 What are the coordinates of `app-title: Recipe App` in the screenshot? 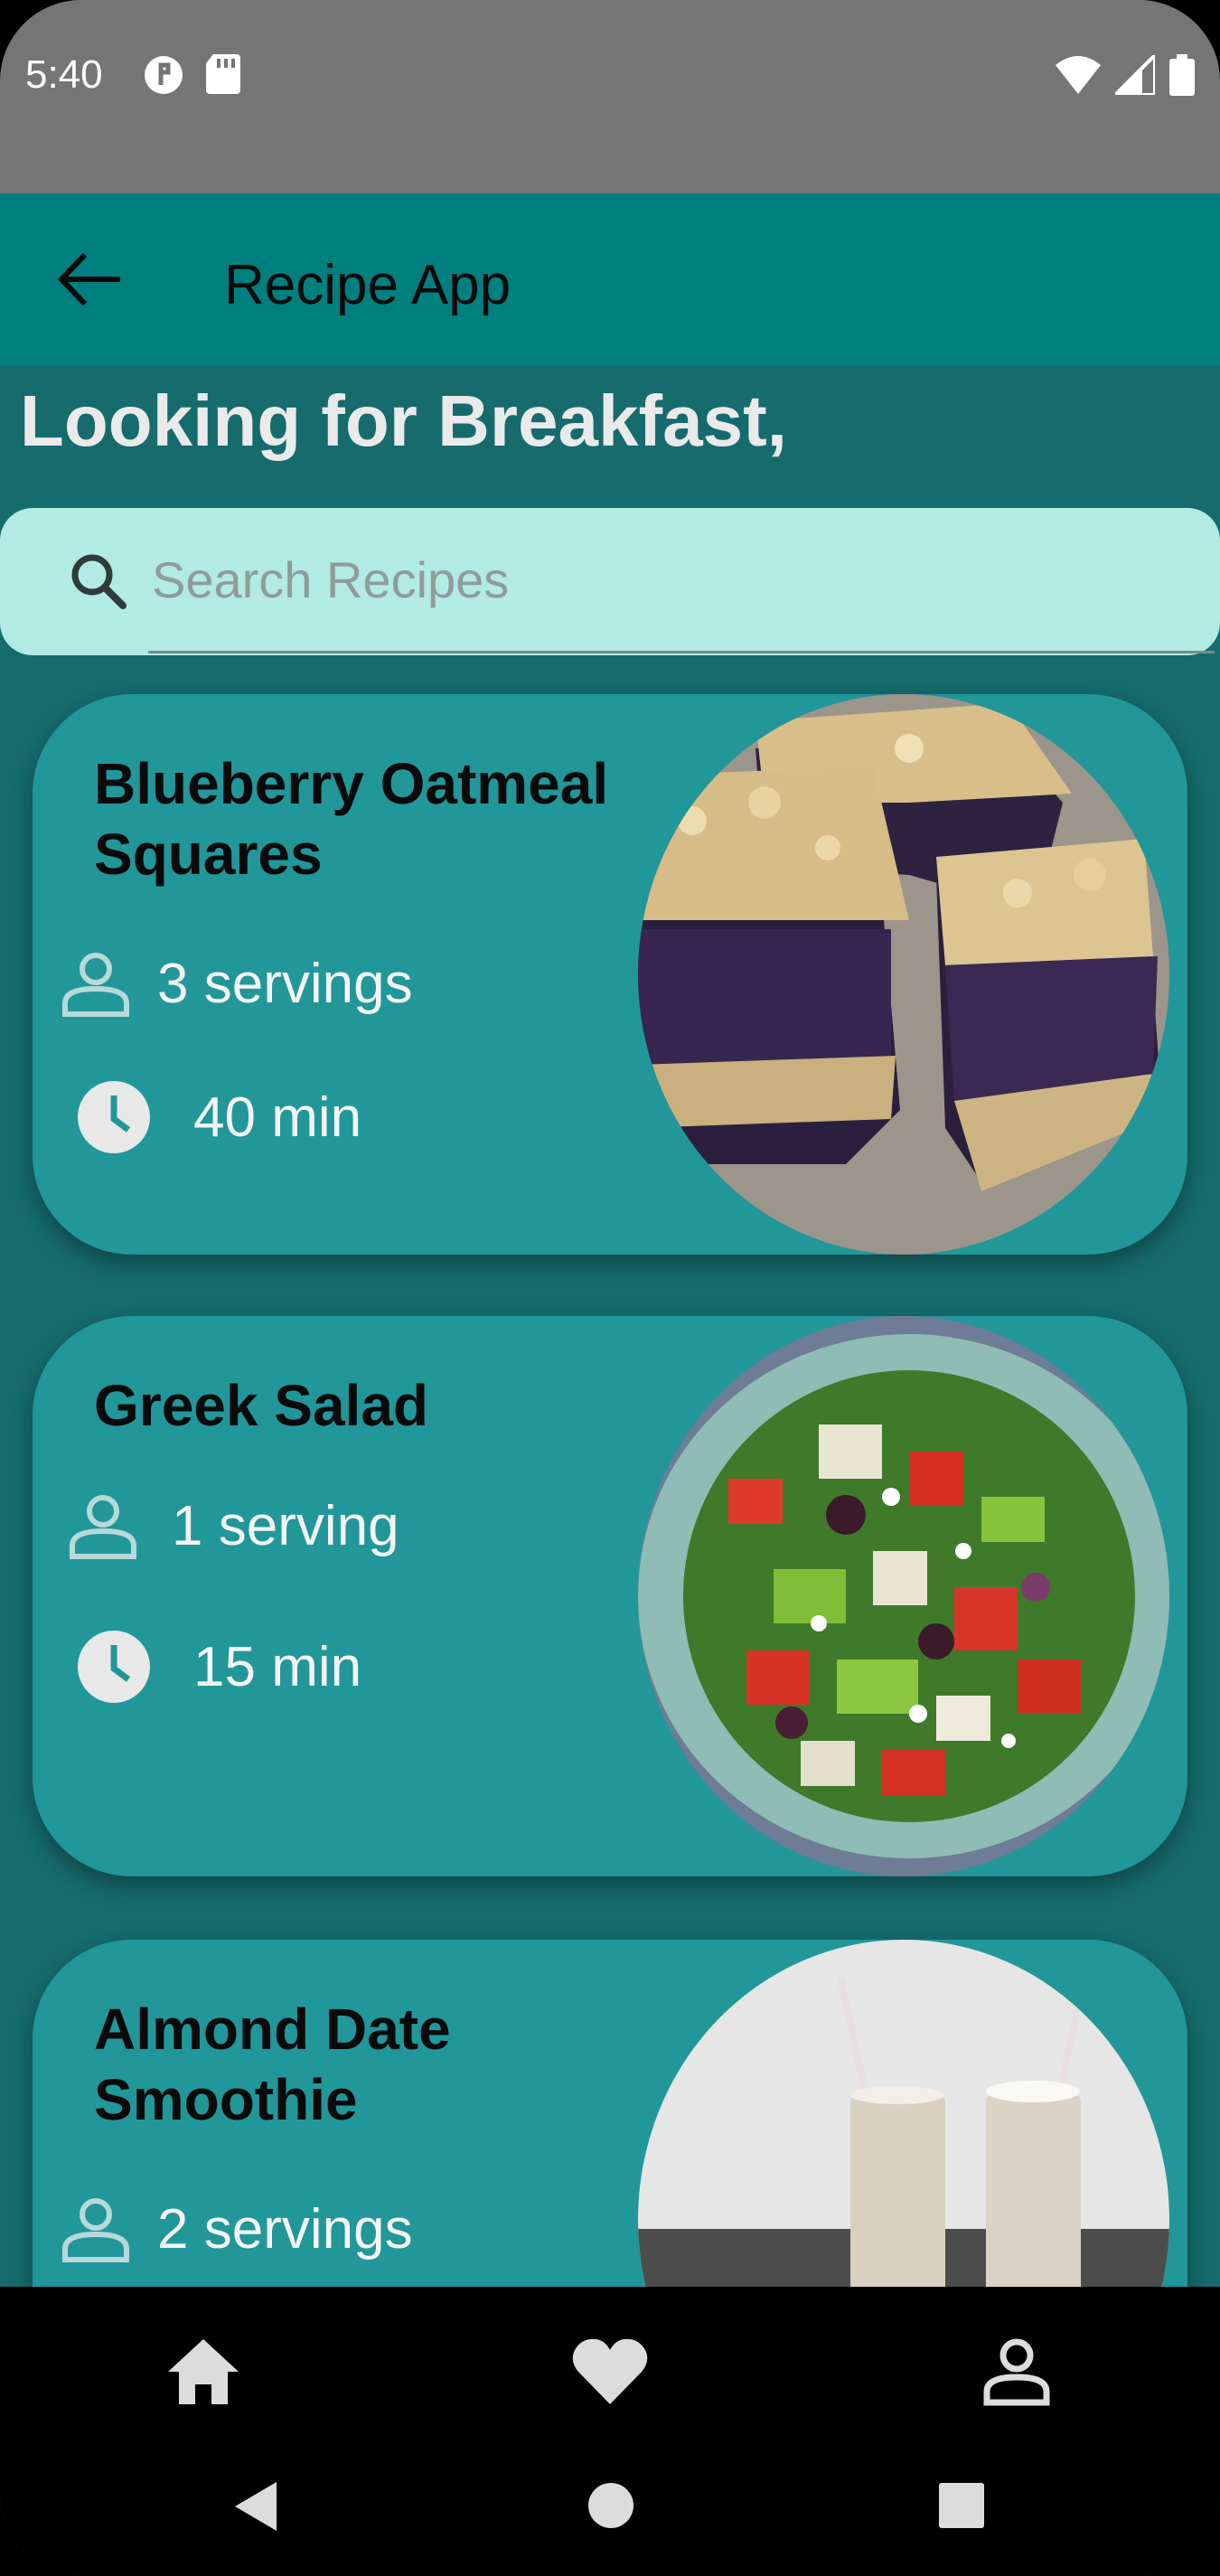 It's located at (367, 285).